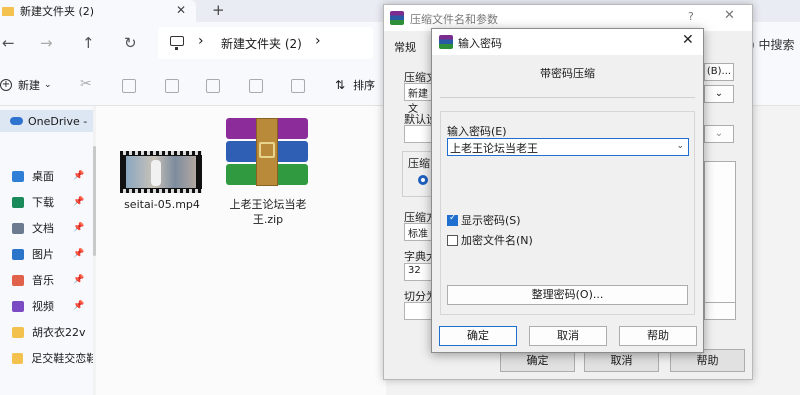  Describe the element at coordinates (87, 84) in the screenshot. I see `cut-icon: ✂` at that location.